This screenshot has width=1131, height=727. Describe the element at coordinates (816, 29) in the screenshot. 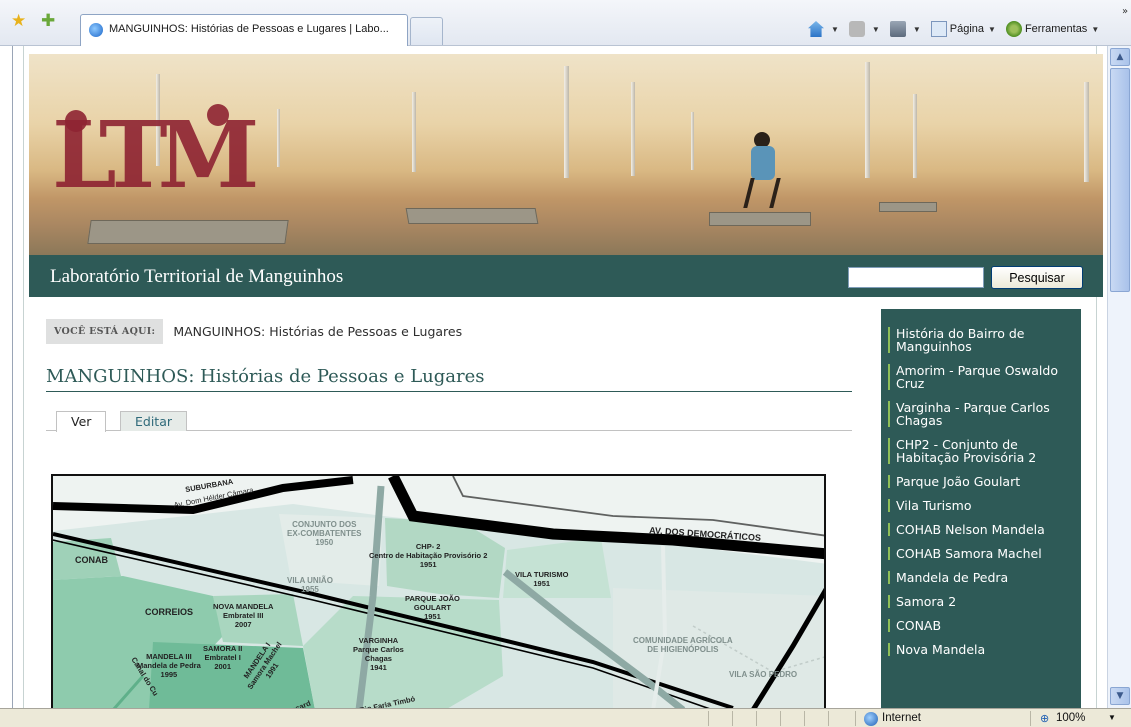

I see `home-icon` at that location.